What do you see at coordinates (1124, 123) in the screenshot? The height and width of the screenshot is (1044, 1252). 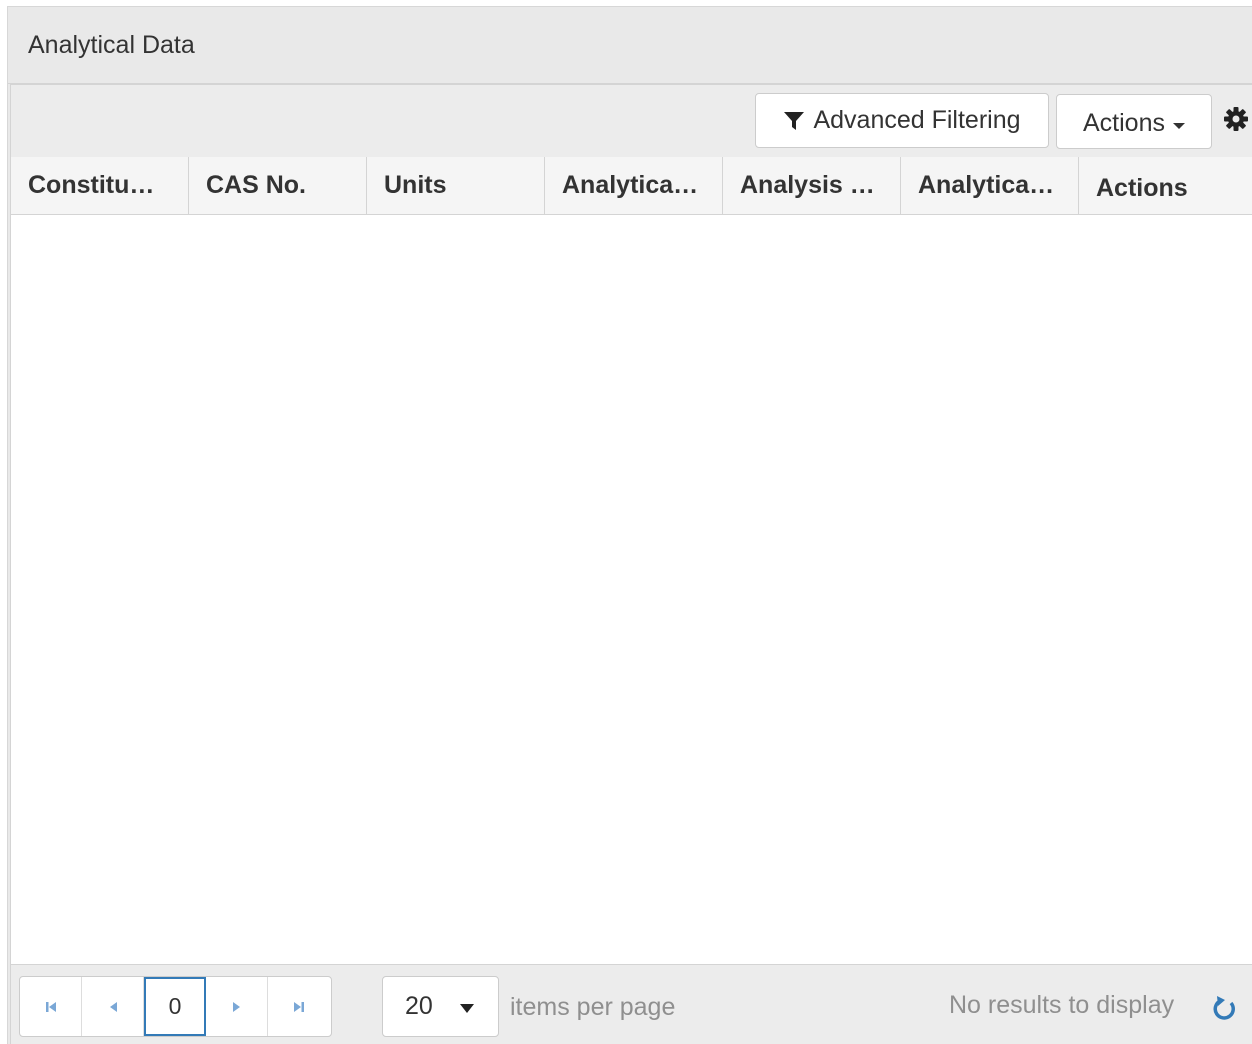 I see `actions-label: Actions` at bounding box center [1124, 123].